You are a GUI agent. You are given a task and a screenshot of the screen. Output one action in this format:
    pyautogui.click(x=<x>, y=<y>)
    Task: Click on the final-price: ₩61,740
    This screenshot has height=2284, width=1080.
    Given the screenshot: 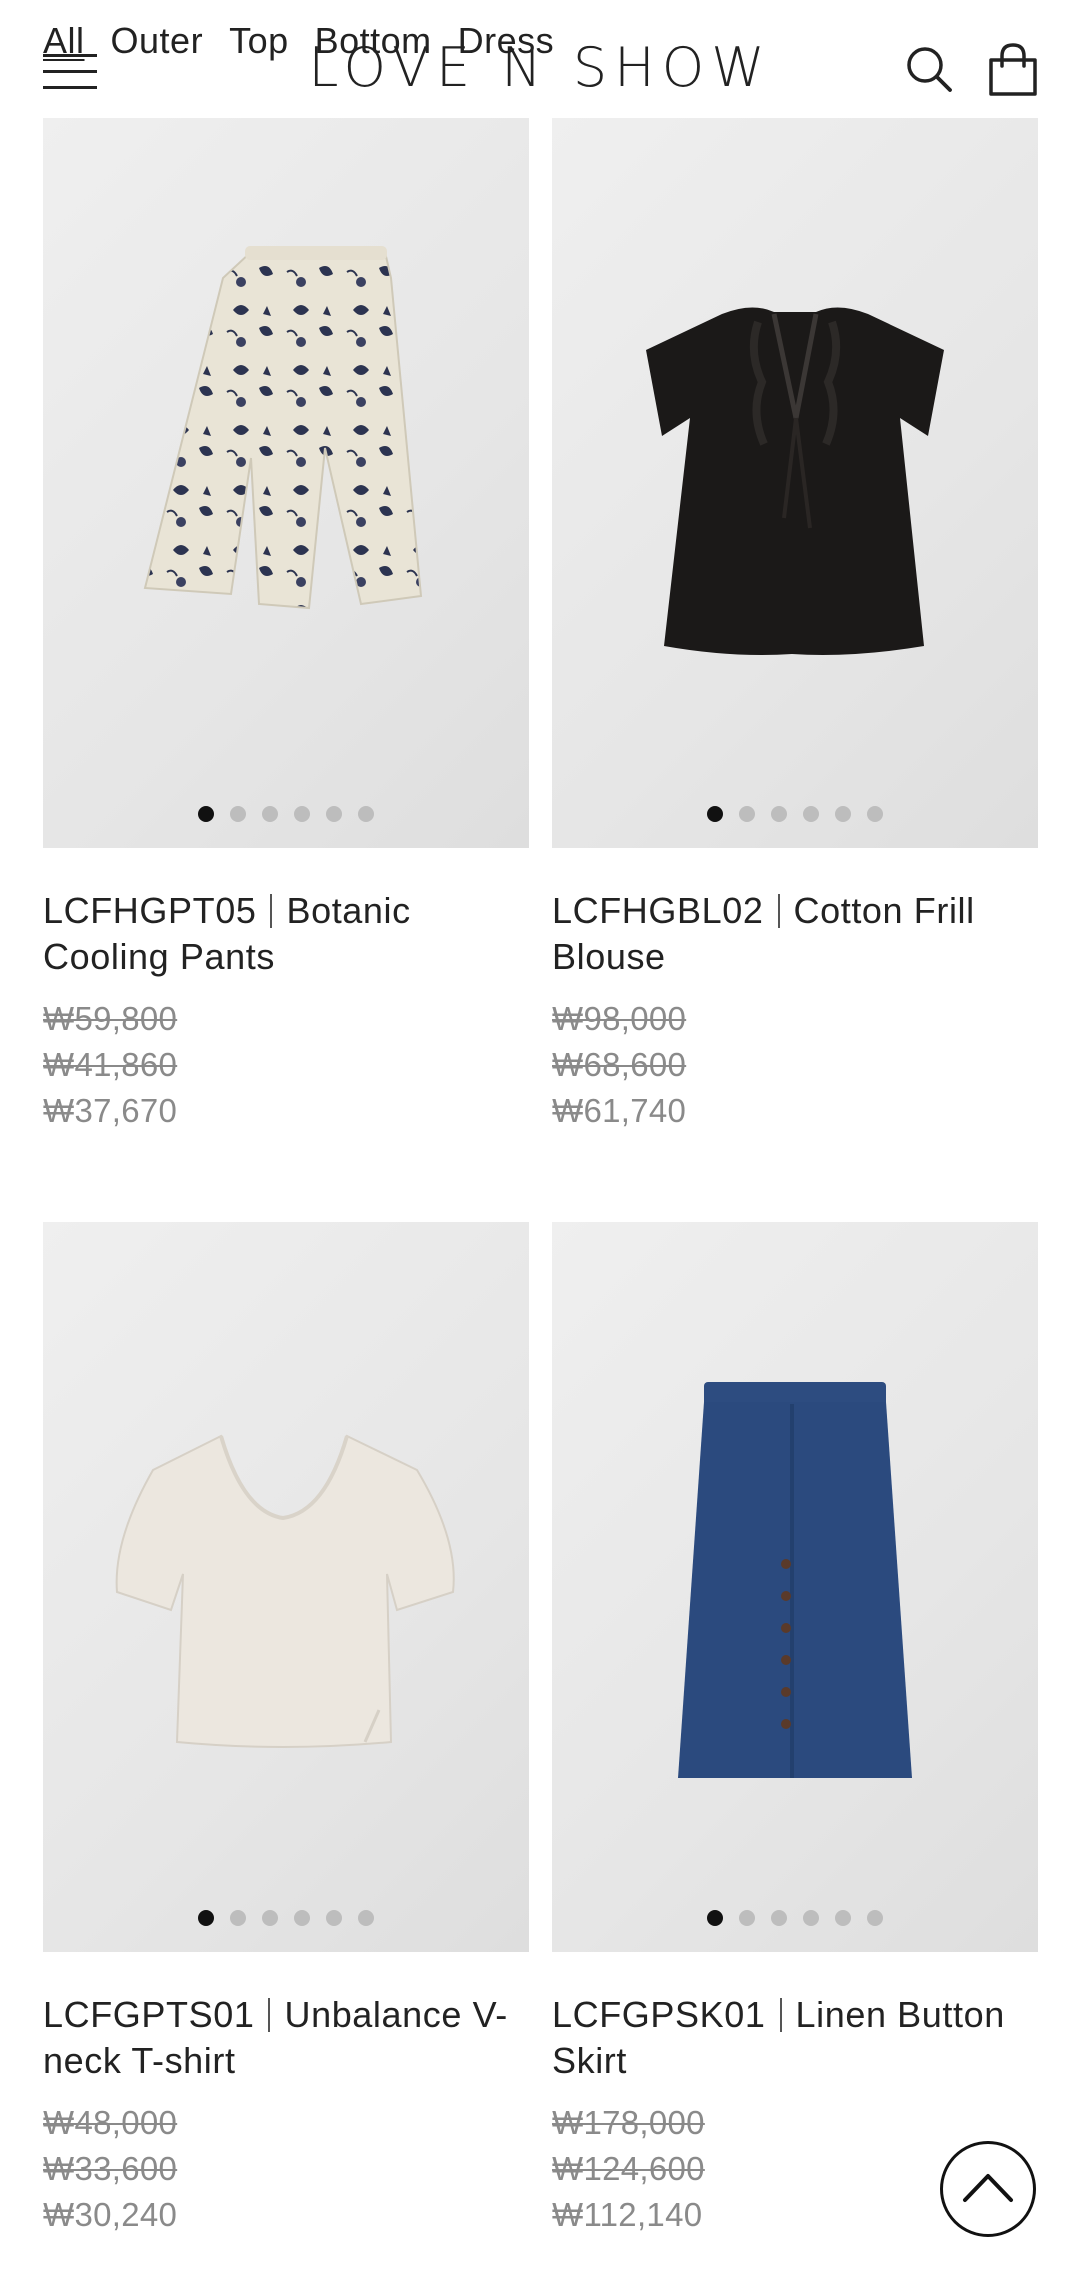 What is the action you would take?
    pyautogui.click(x=619, y=1110)
    